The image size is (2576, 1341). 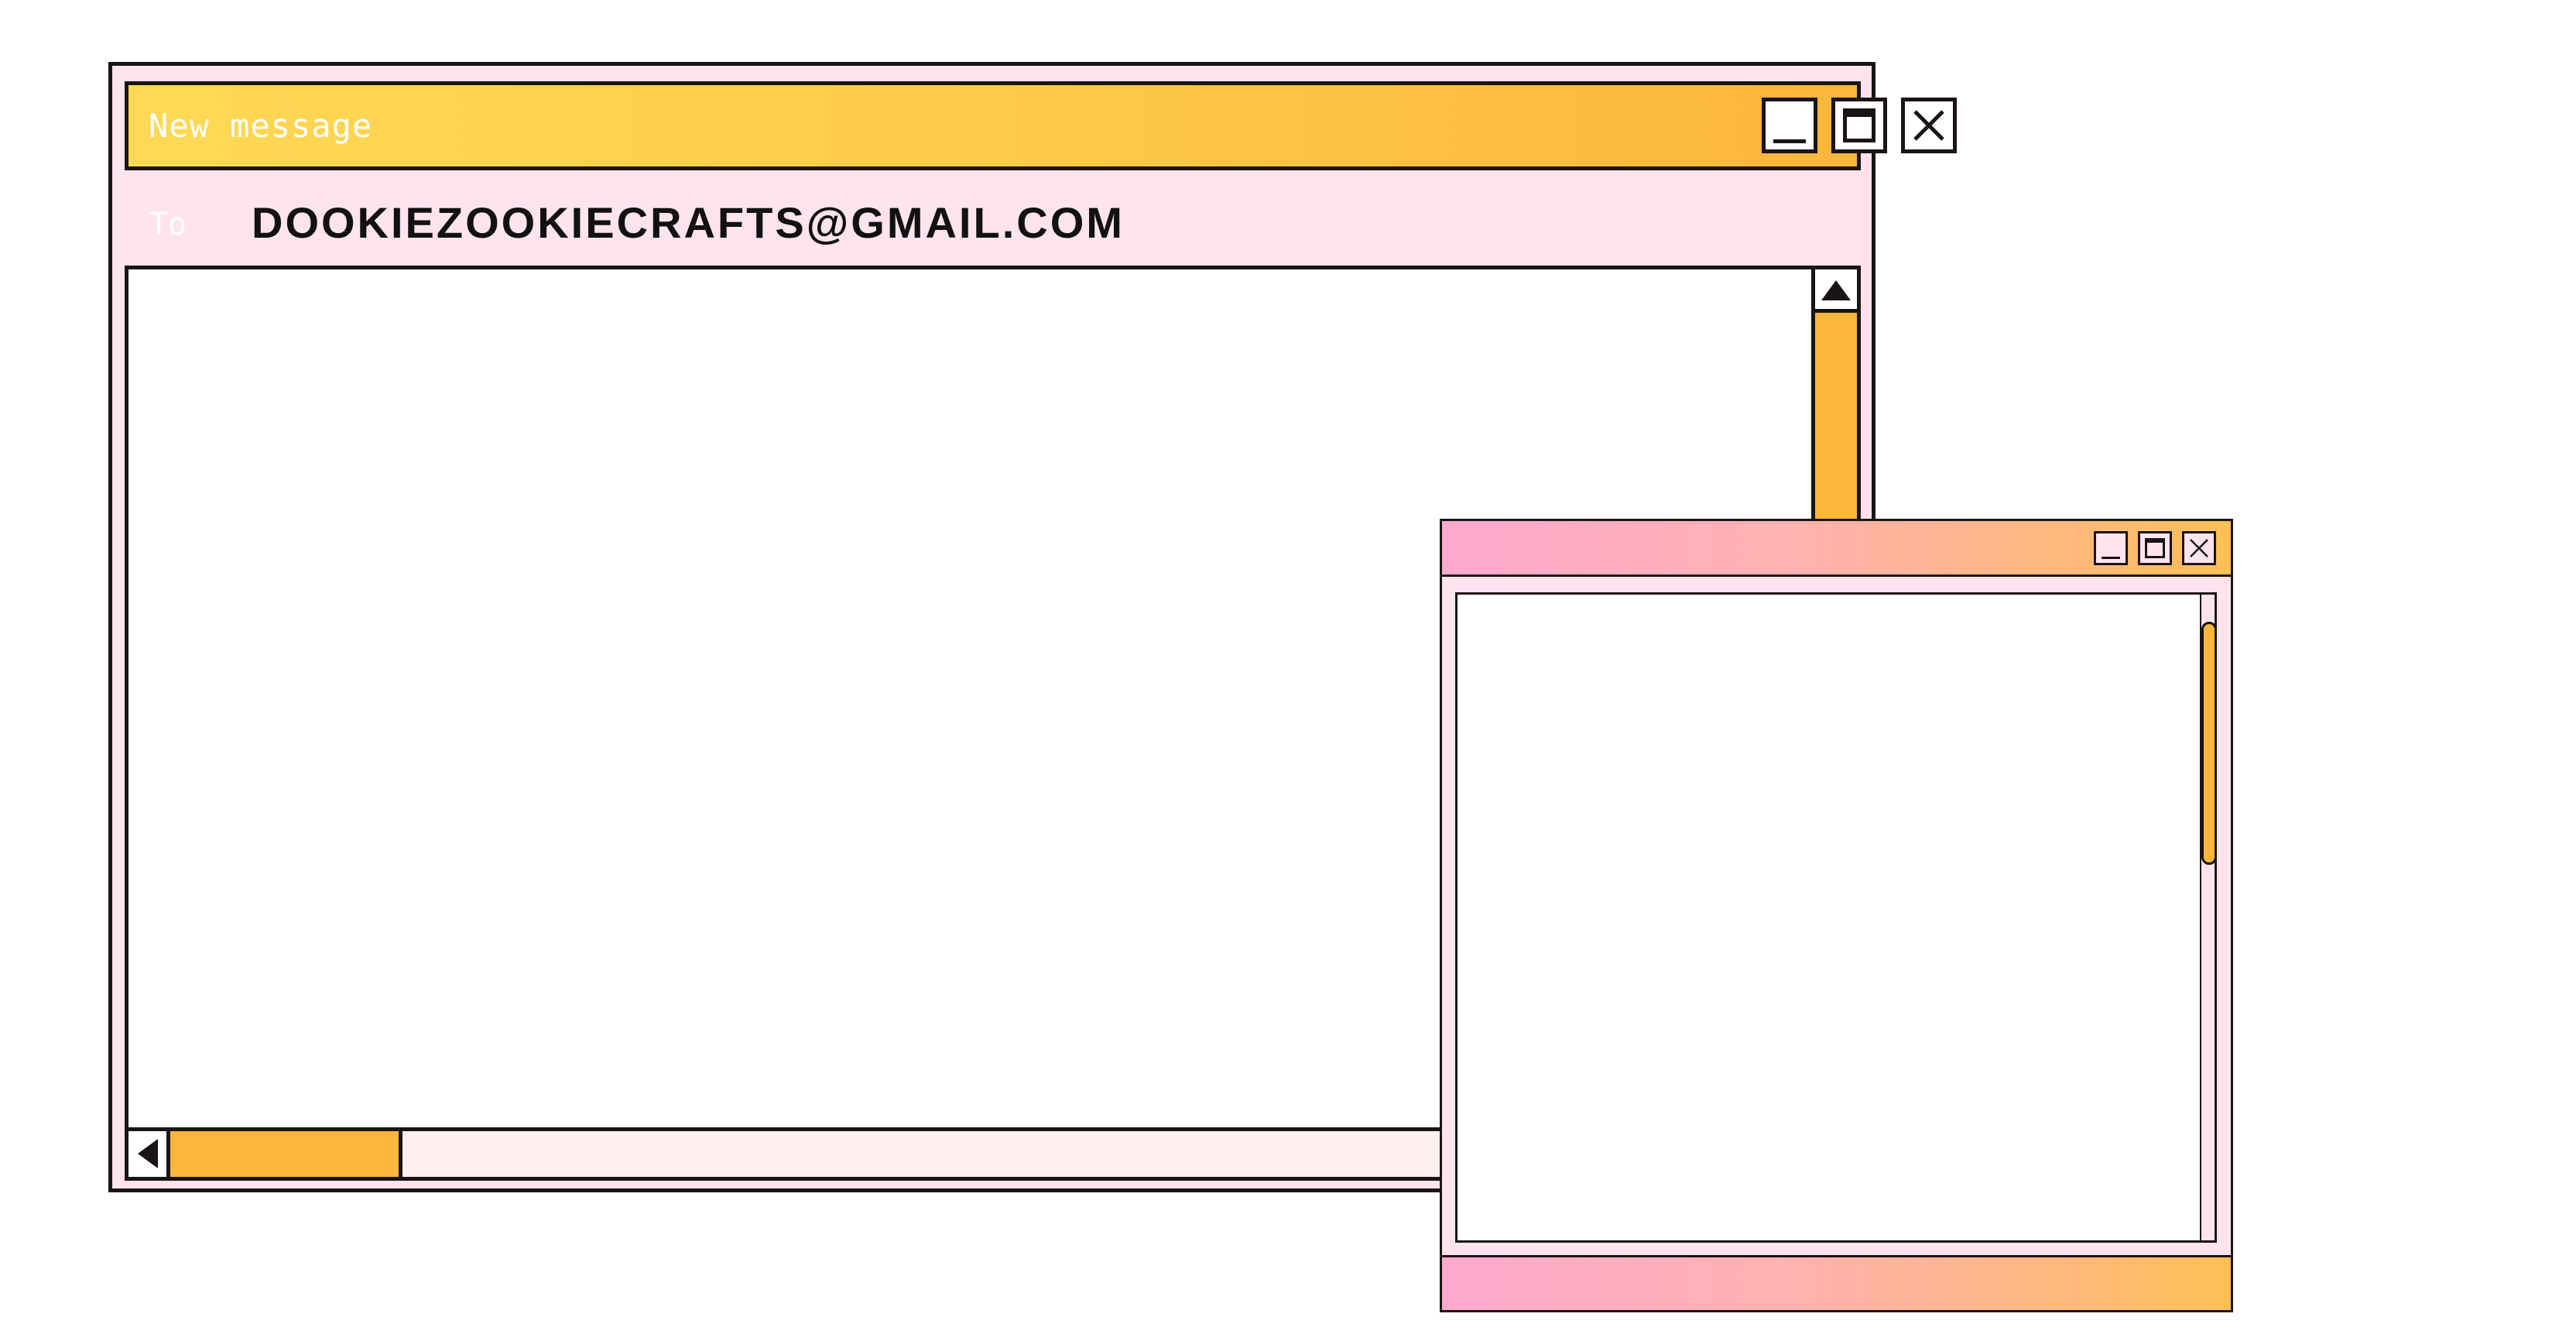 What do you see at coordinates (1790, 126) in the screenshot?
I see `minimize-button` at bounding box center [1790, 126].